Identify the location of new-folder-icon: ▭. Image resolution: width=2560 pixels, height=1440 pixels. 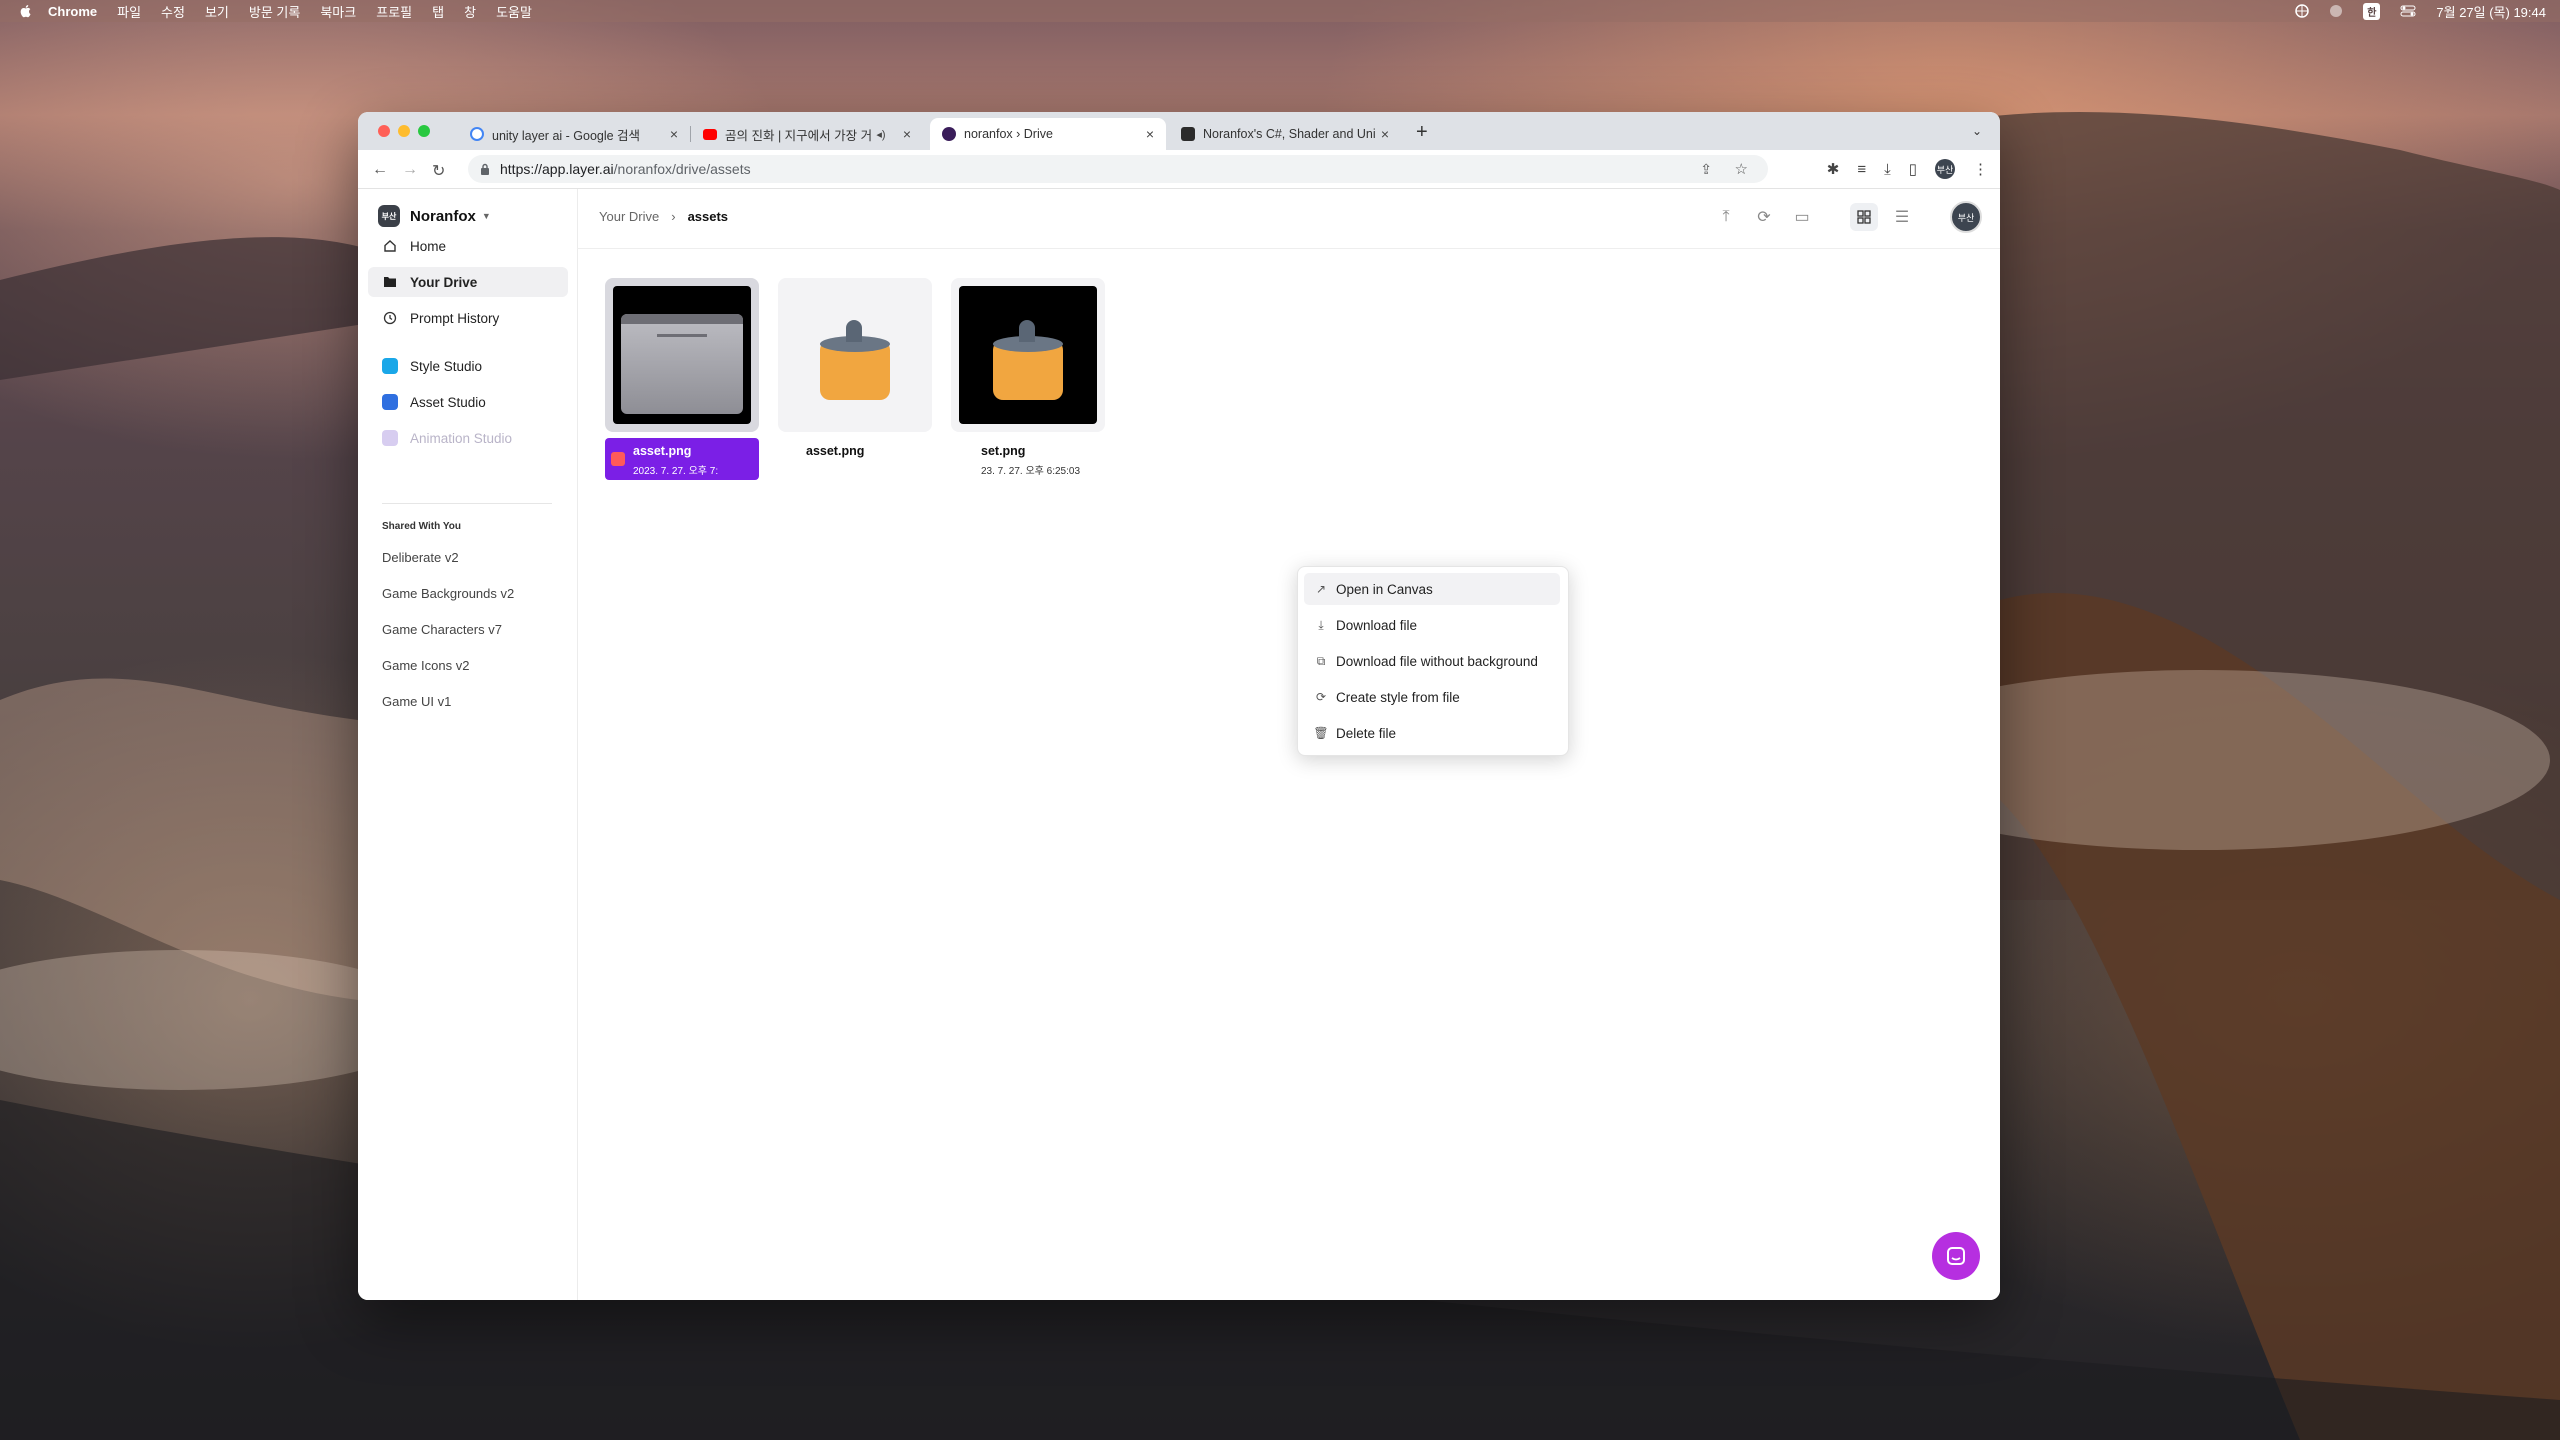
(1802, 217).